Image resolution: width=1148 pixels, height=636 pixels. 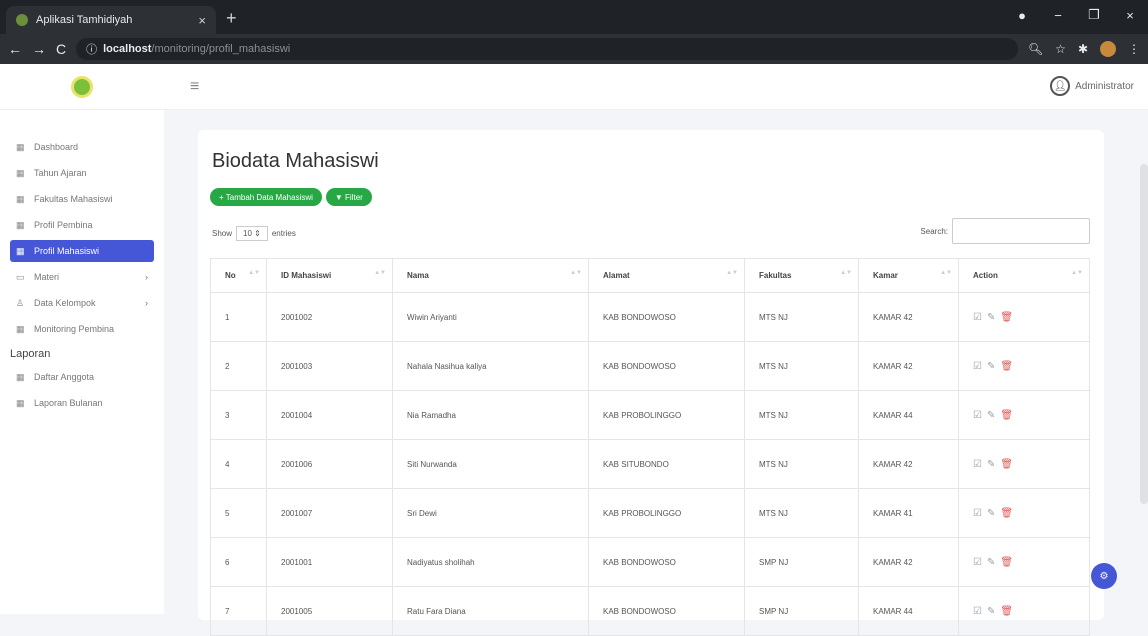 I want to click on bookmark-star-icon: ☆, so click(x=1060, y=49).